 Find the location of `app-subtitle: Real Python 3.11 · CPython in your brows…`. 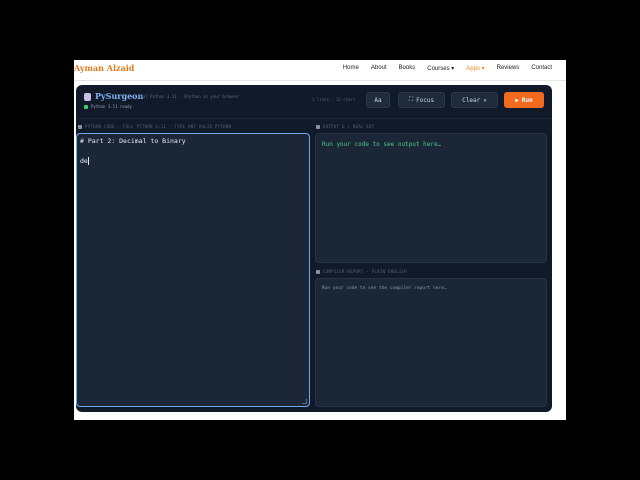

app-subtitle: Real Python 3.11 · CPython in your brows… is located at coordinates (189, 96).